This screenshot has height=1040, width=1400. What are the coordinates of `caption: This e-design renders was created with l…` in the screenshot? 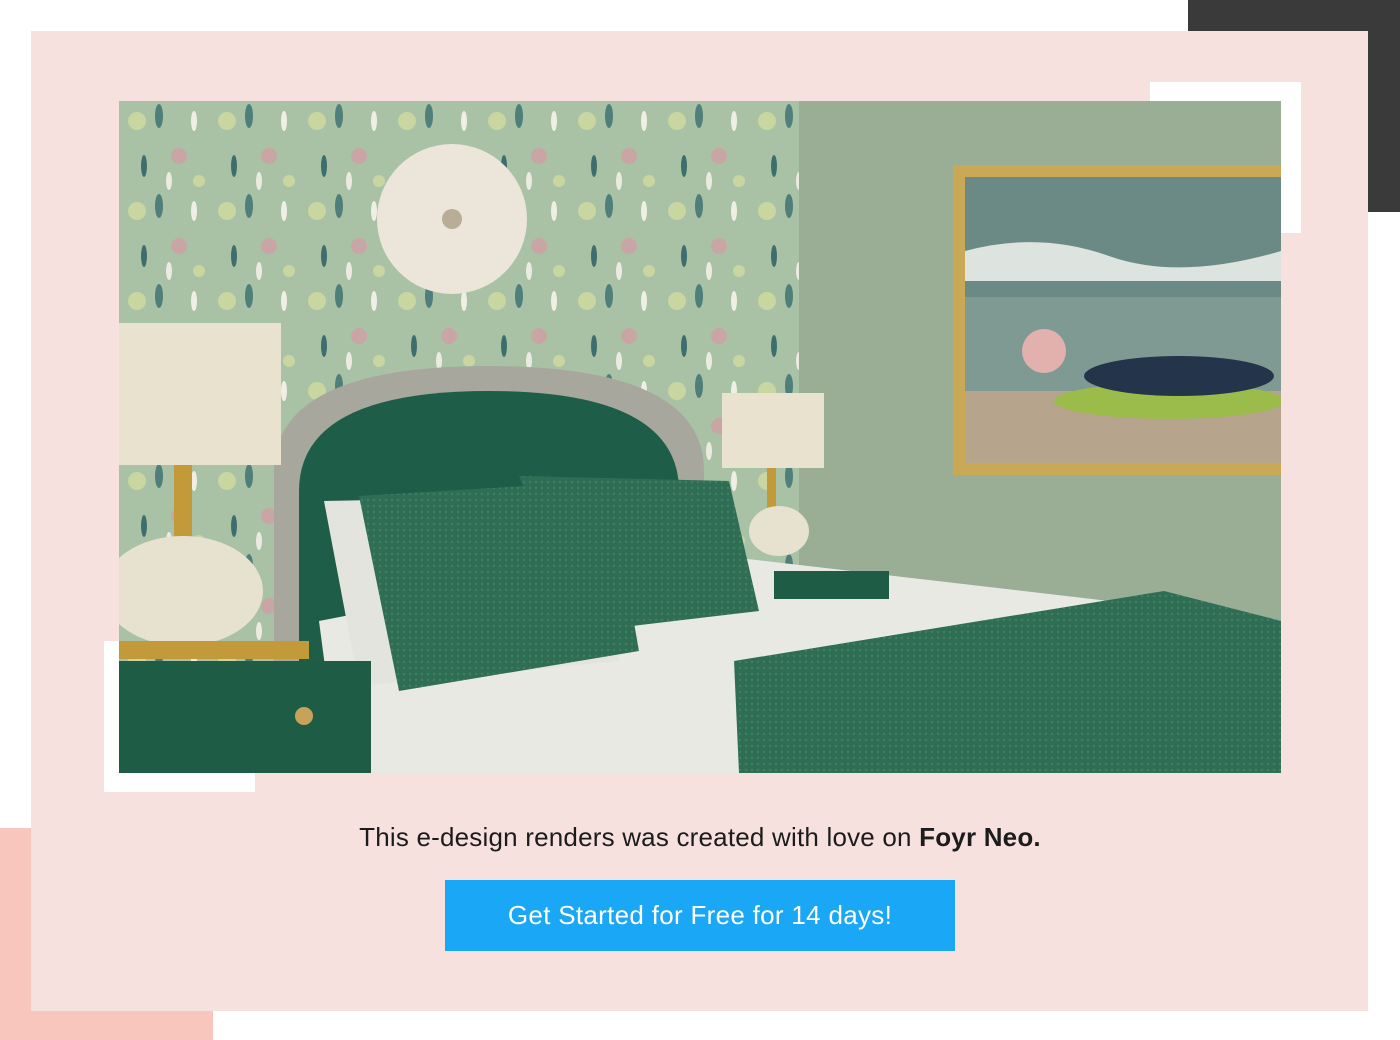 It's located at (700, 837).